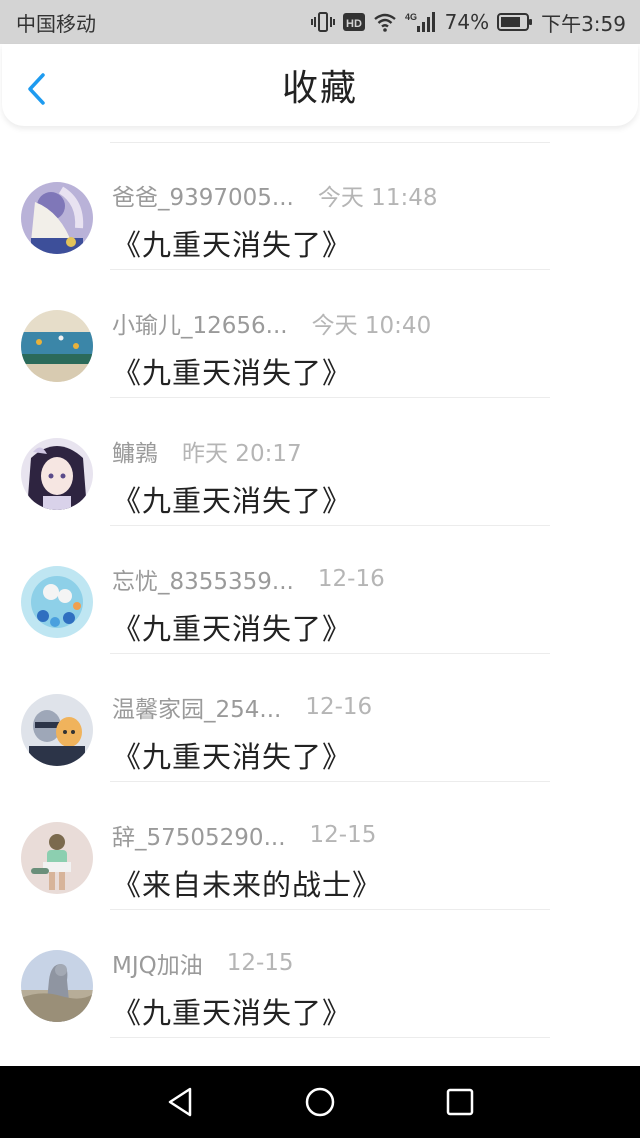 This screenshot has height=1138, width=640. What do you see at coordinates (377, 198) in the screenshot?
I see `timestamp: 今天 11:48` at bounding box center [377, 198].